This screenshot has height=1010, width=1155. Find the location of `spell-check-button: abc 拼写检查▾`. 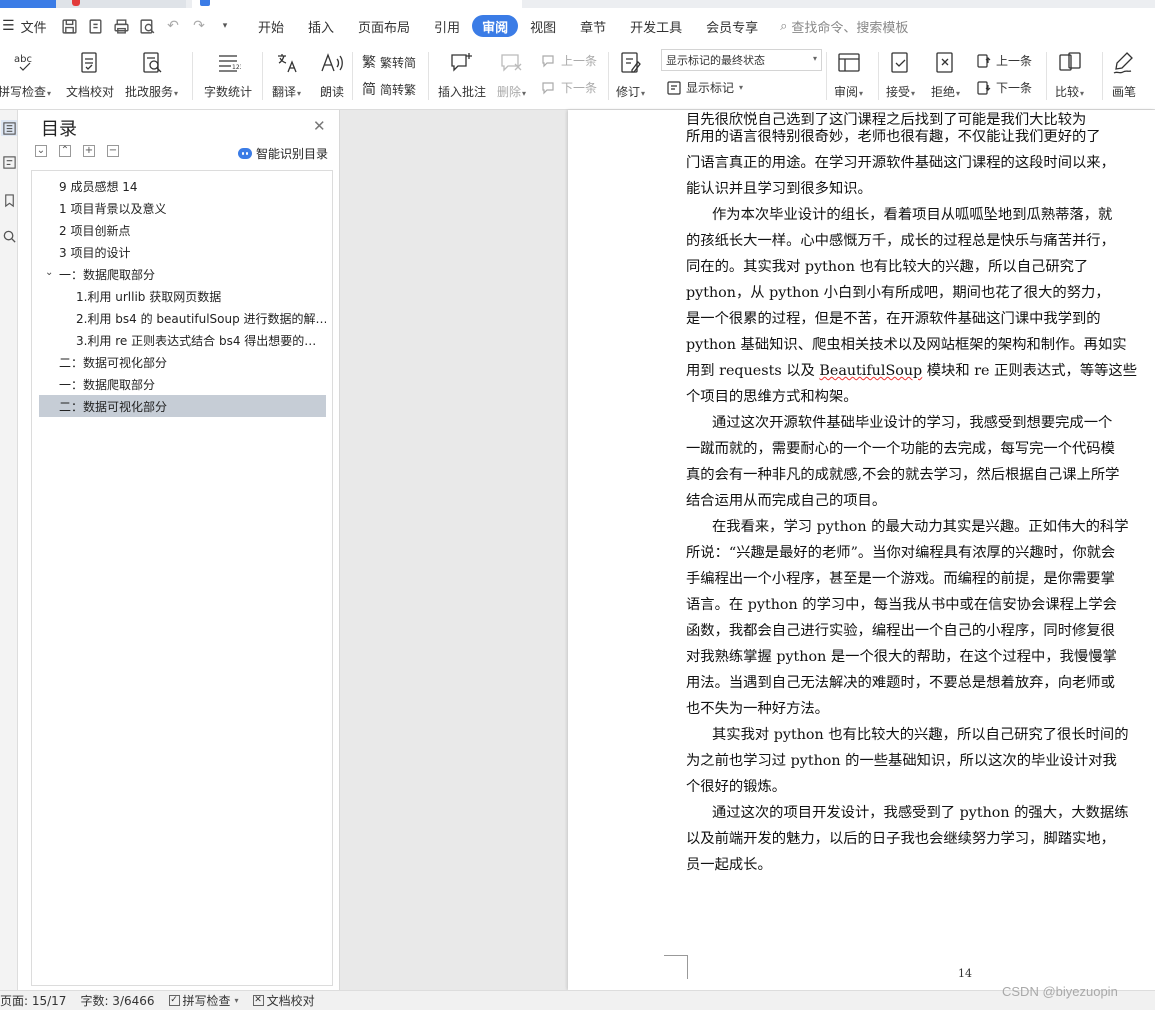

spell-check-button: abc 拼写检查▾ is located at coordinates (25, 74).